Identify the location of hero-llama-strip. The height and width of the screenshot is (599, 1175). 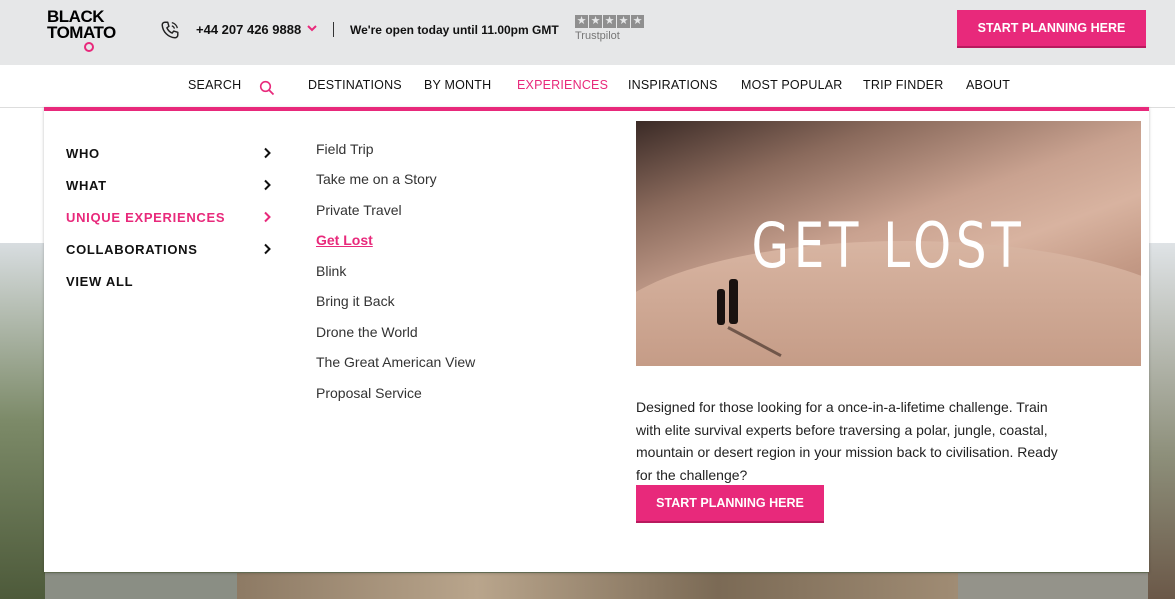
(597, 586).